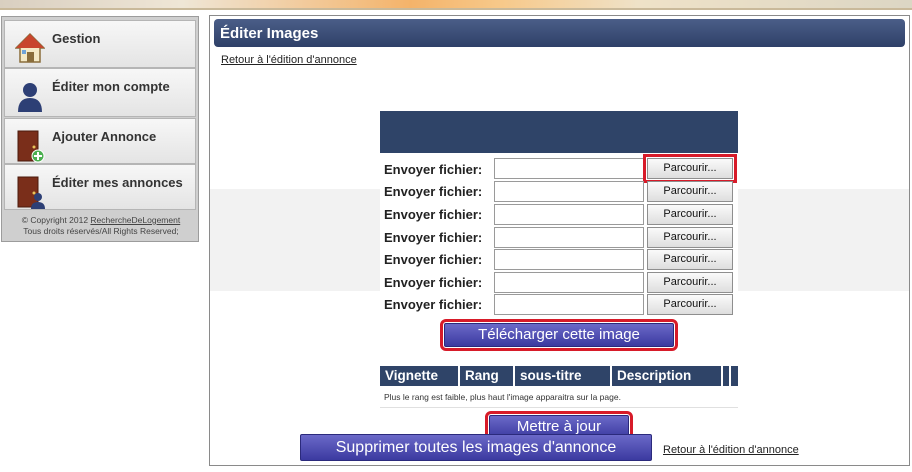  Describe the element at coordinates (135, 220) in the screenshot. I see `copyright-link: RechercheDeLogement` at that location.